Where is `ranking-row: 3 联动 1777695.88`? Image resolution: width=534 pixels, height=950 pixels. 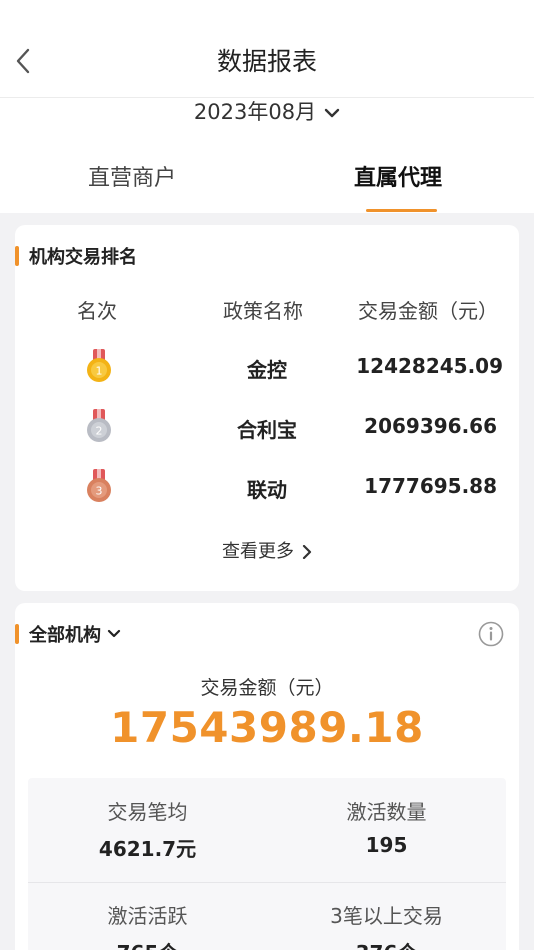
ranking-row: 3 联动 1777695.88 is located at coordinates (267, 488).